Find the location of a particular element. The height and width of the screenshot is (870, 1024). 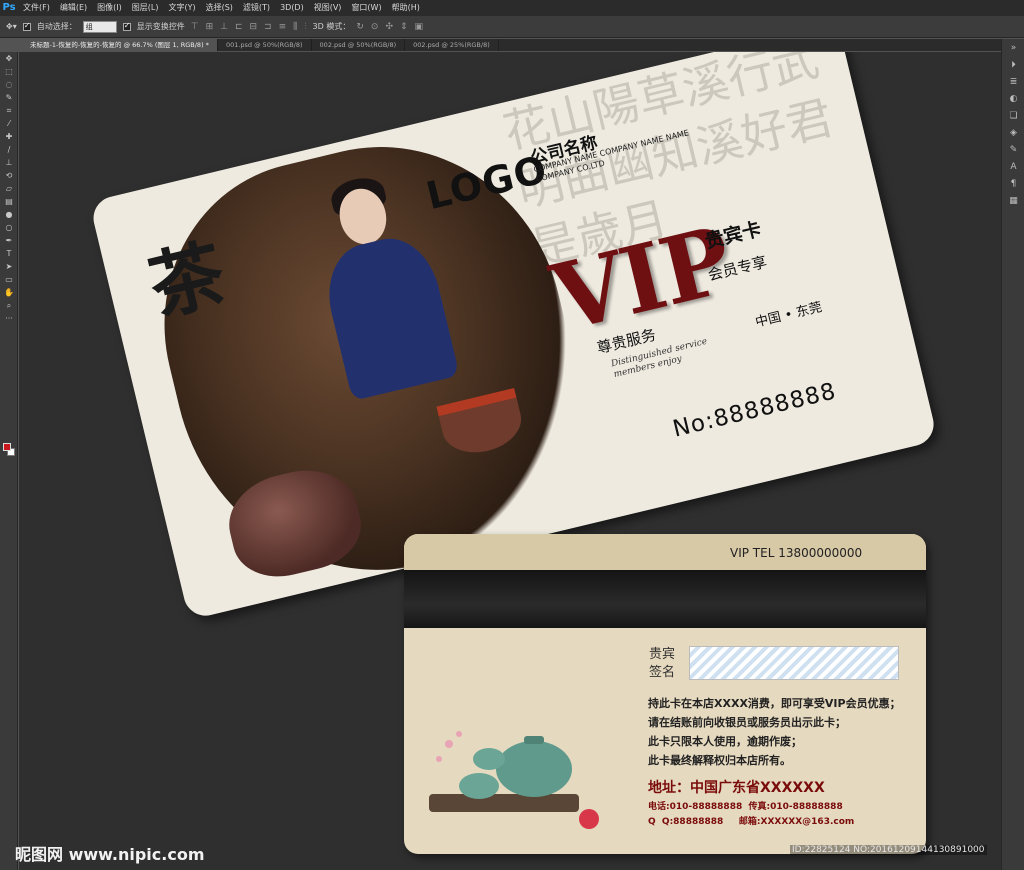

align-left-icon: ⊏ is located at coordinates (239, 27).